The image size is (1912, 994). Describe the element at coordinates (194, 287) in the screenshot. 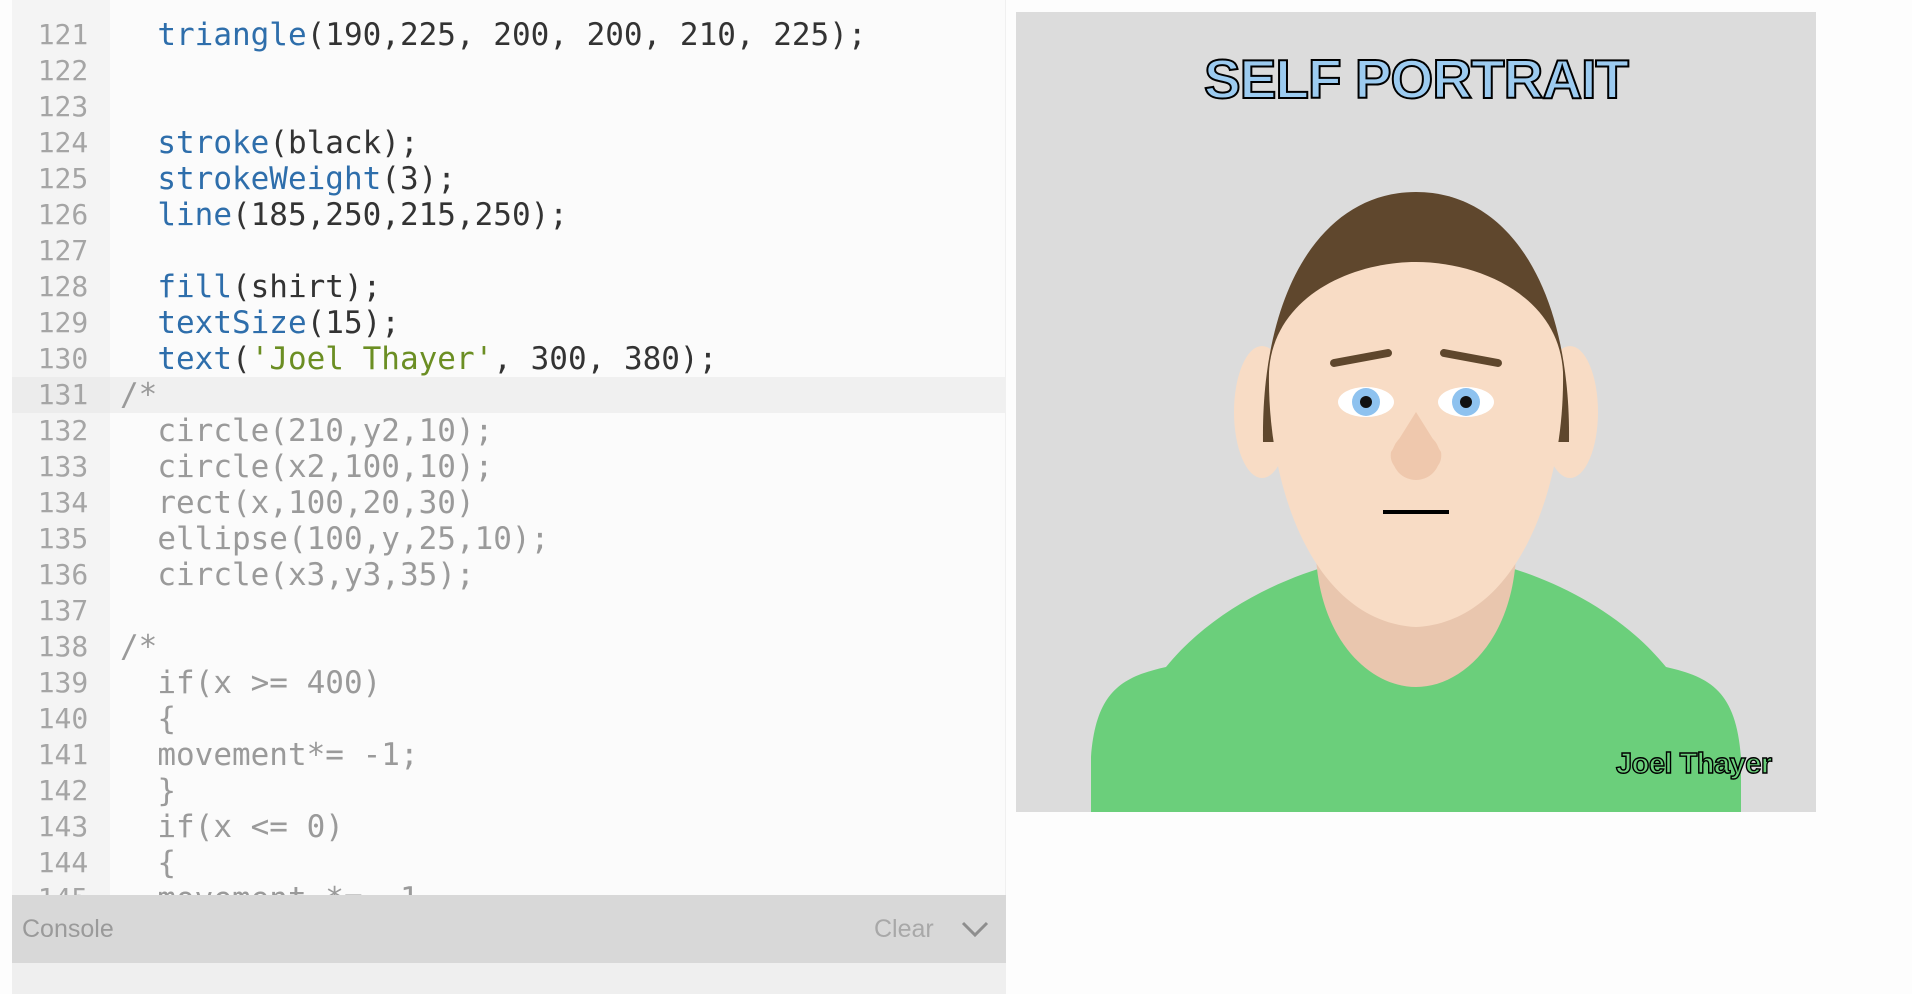

I see `code-function-token: fill` at that location.